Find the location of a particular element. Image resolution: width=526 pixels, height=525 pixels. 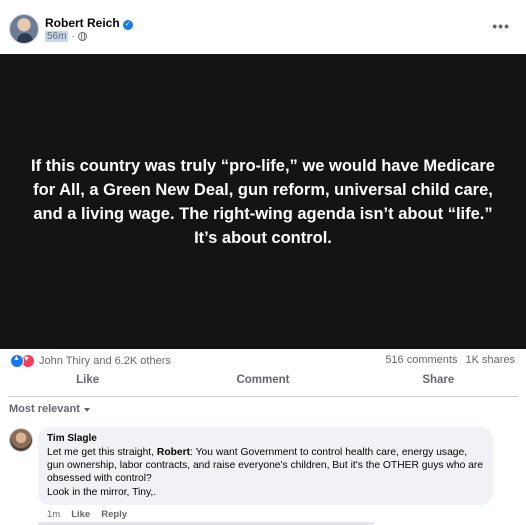

caret-down-icon is located at coordinates (86, 410).